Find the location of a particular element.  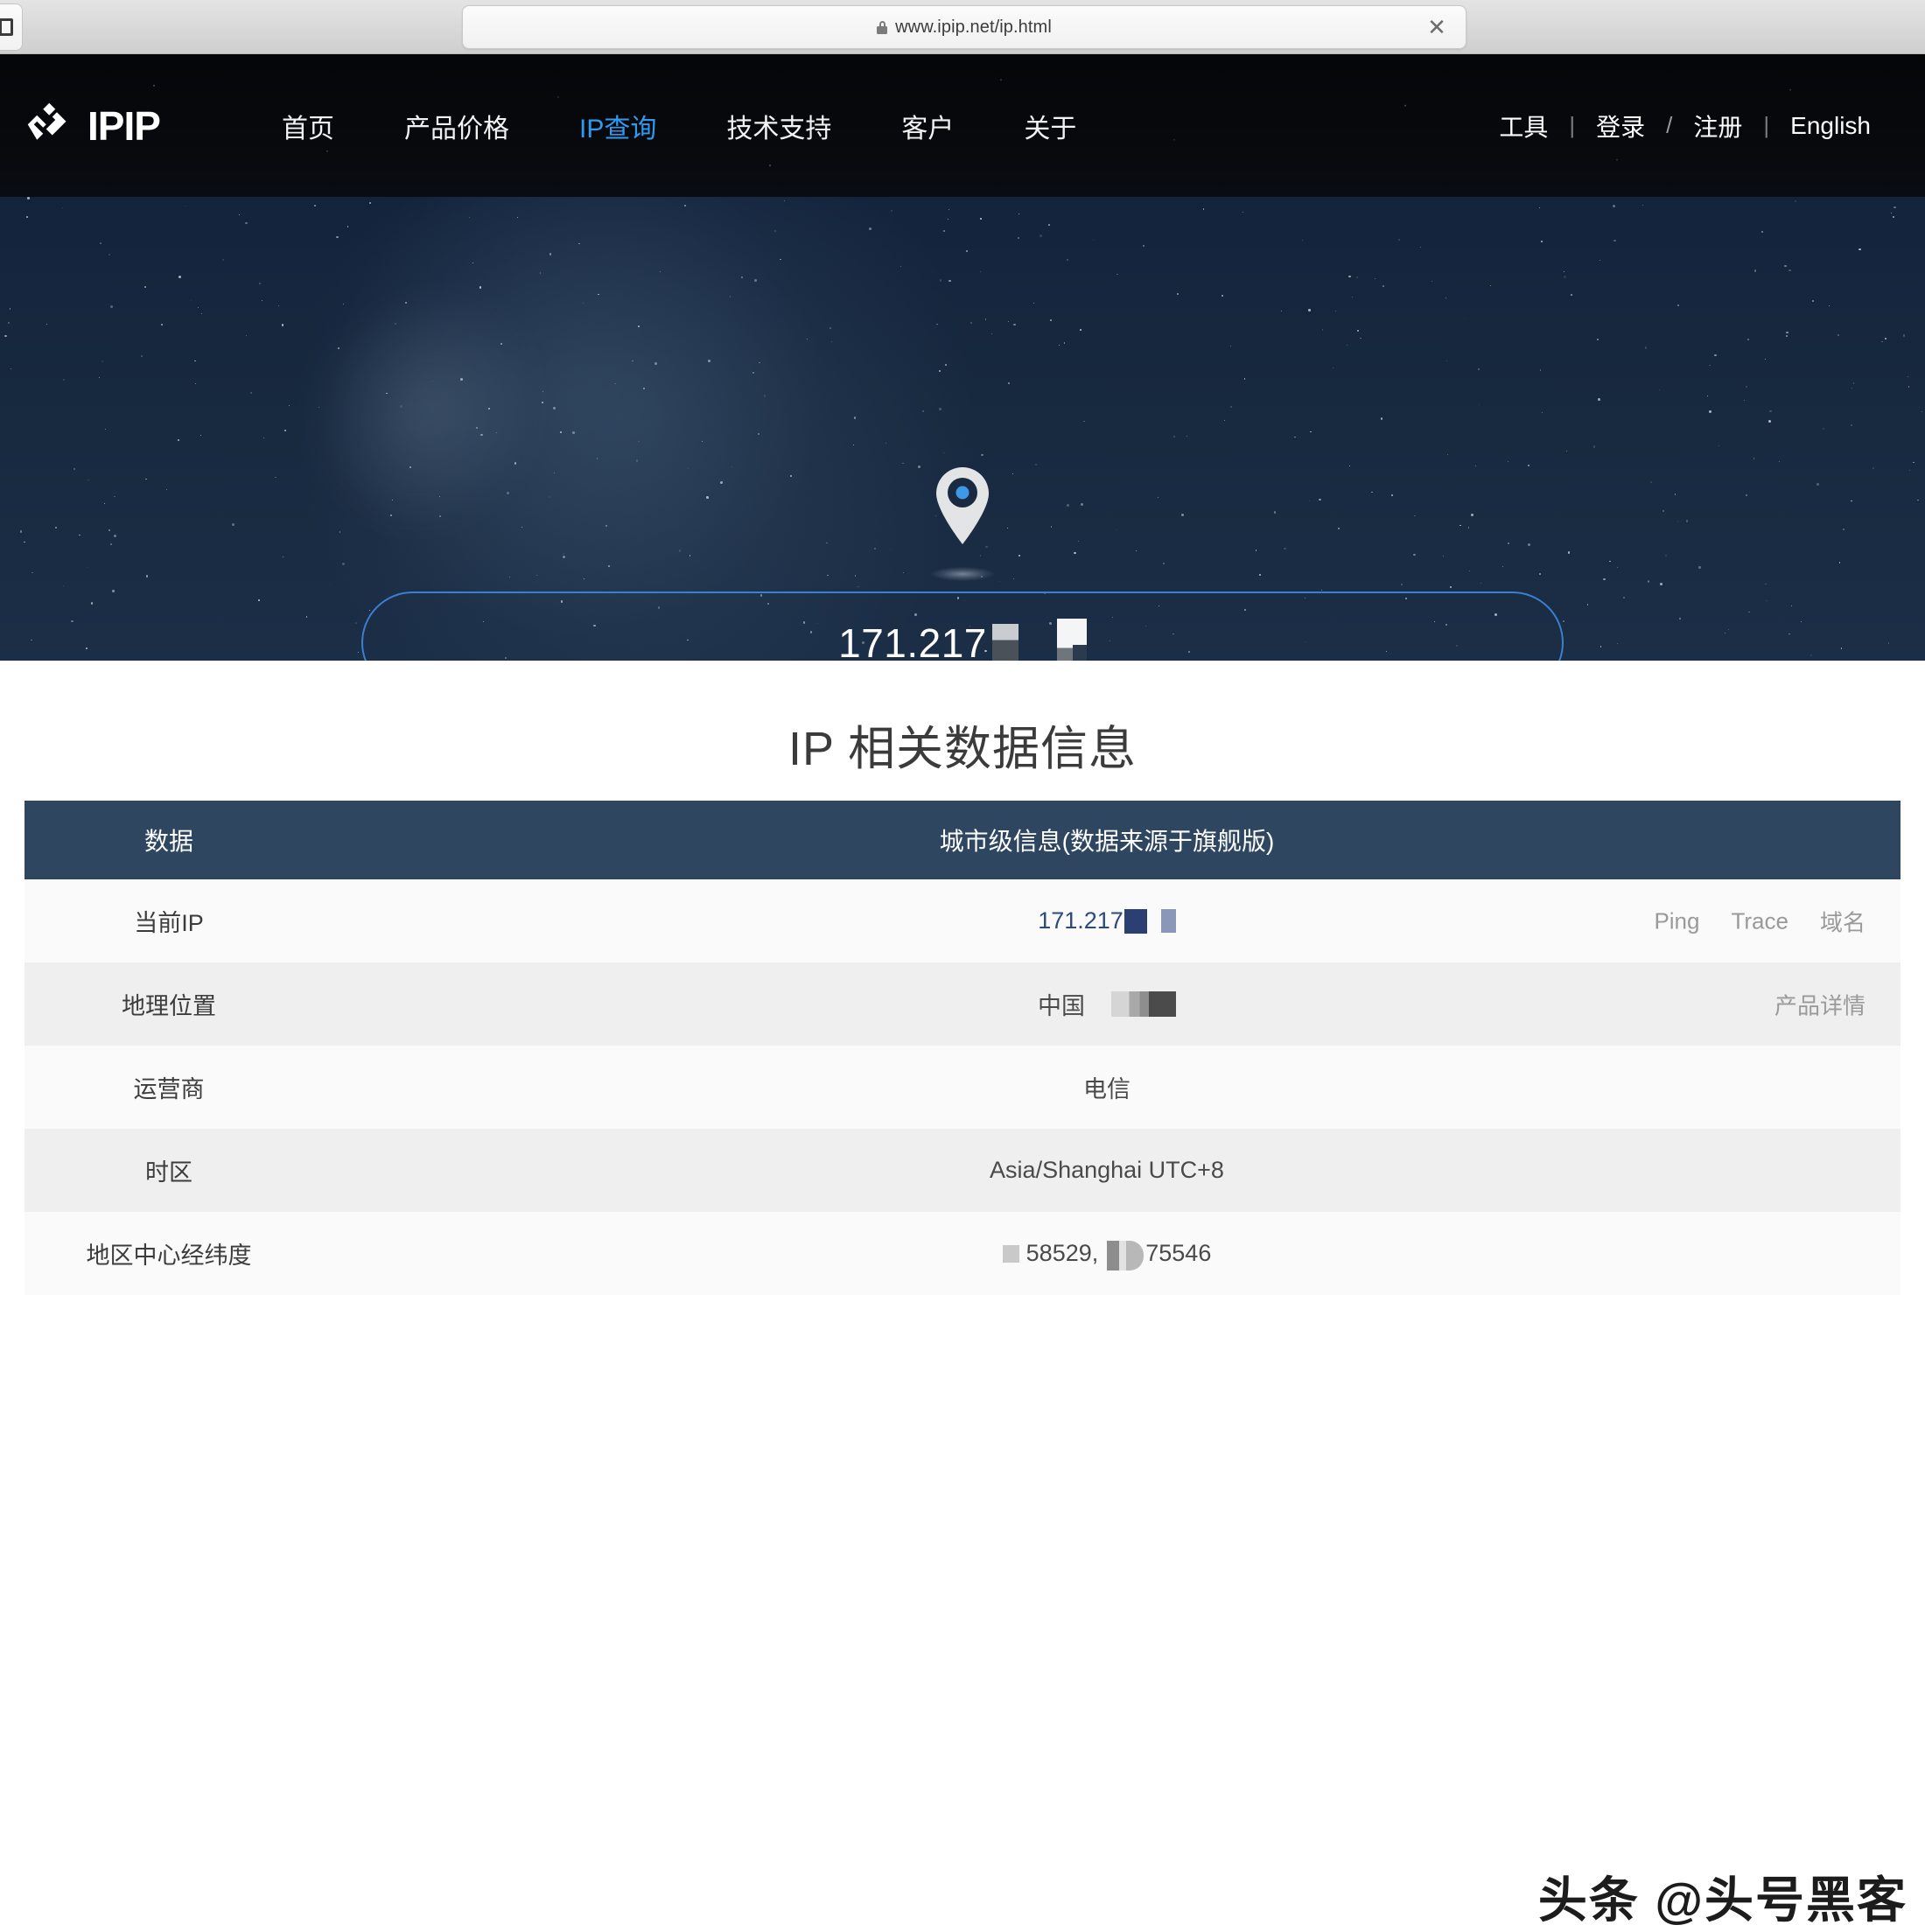

location-actions: 产品详情 is located at coordinates (1820, 1004).